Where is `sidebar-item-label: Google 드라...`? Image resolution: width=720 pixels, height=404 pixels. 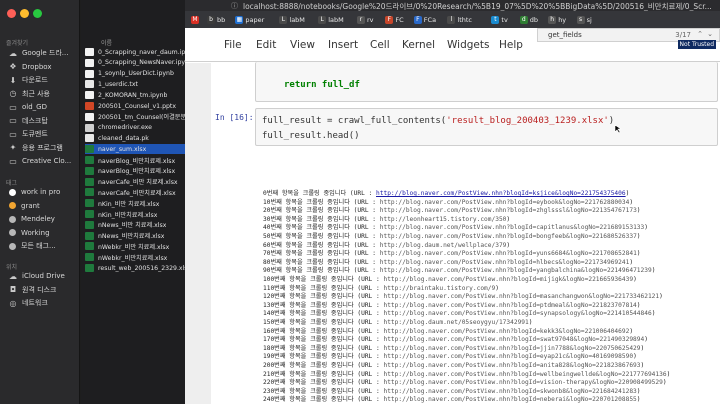
sidebar-item-label: Google 드라... is located at coordinates (45, 53).